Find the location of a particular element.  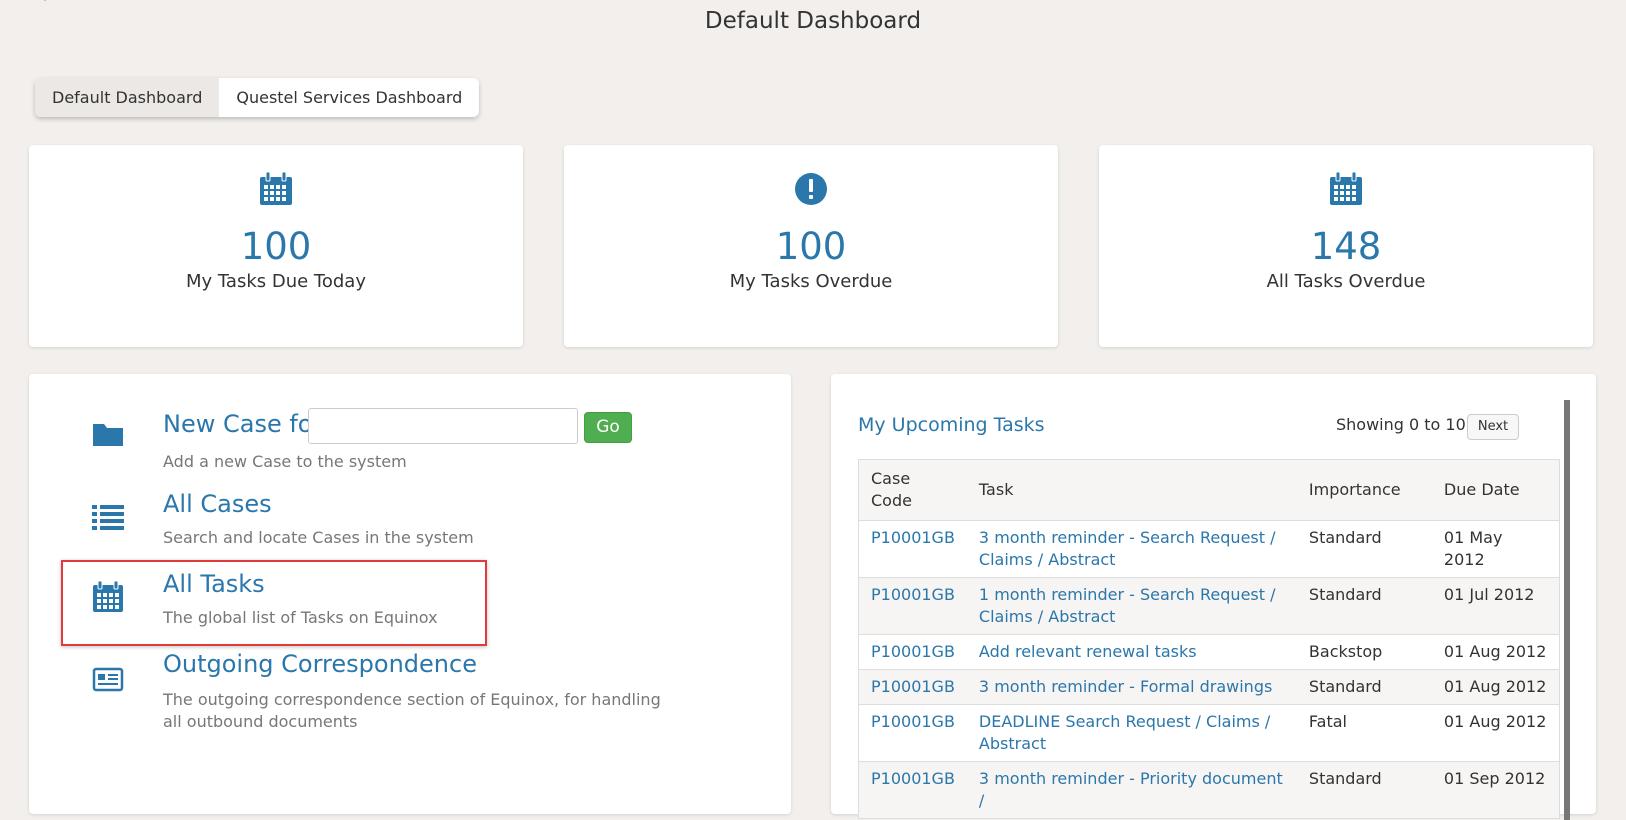

importance-cell: Fatal is located at coordinates (1364, 733).